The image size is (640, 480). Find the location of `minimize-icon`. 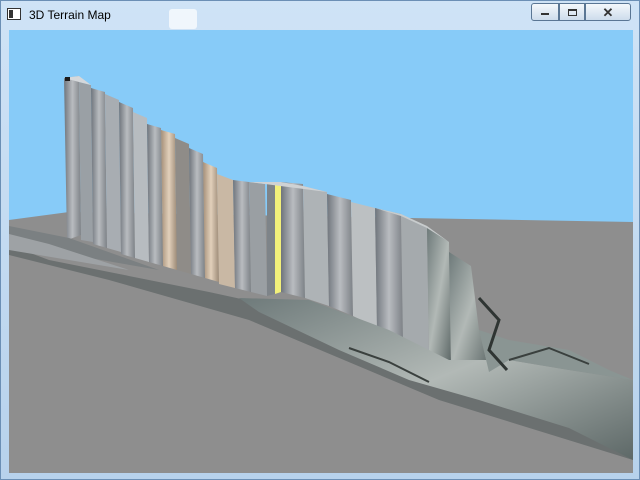

minimize-icon is located at coordinates (545, 14).